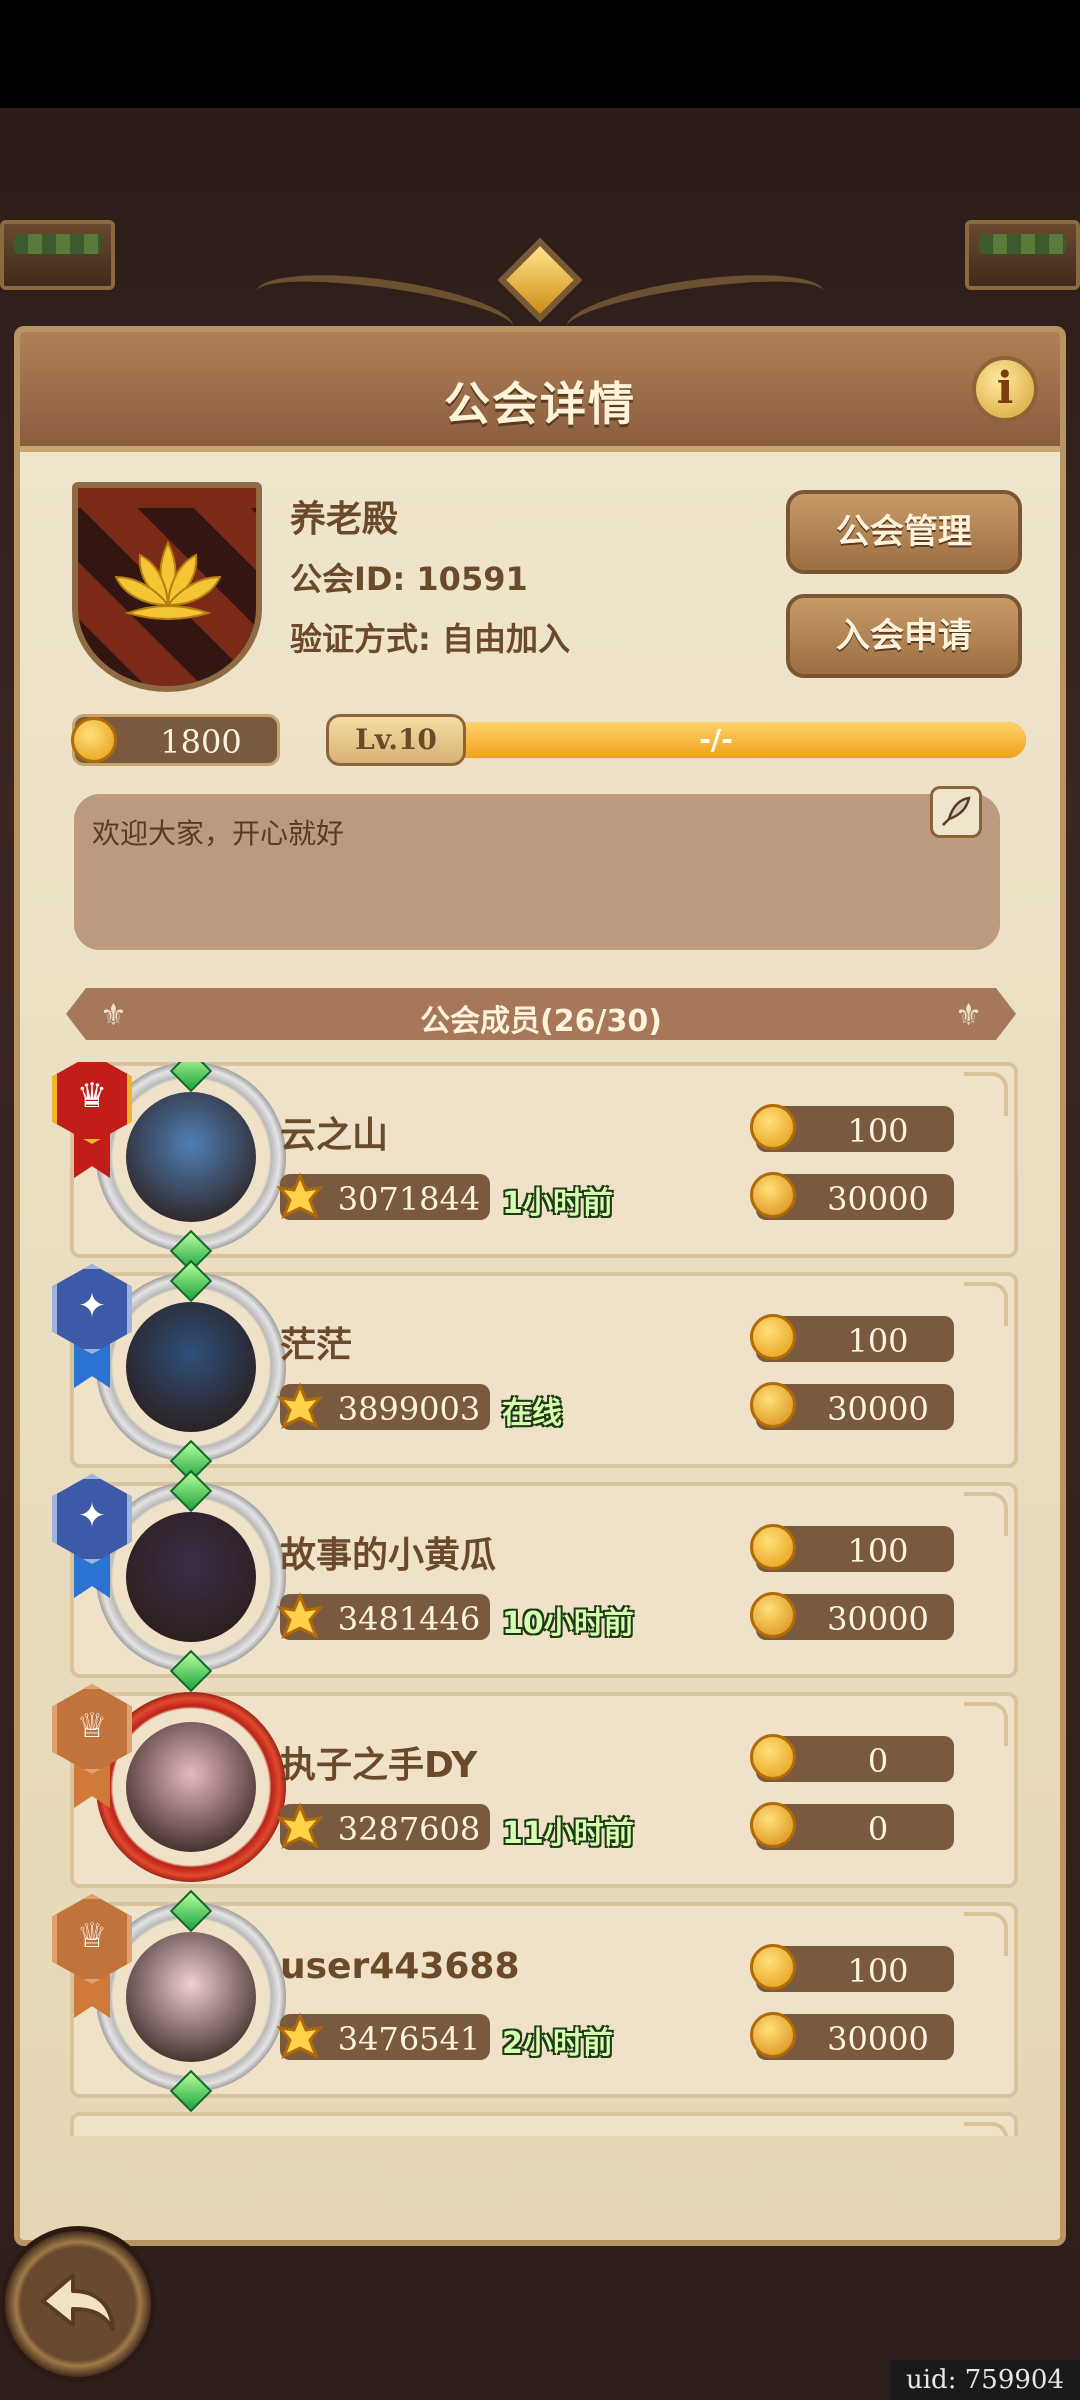  I want to click on member-name: 茫茫, so click(316, 1345).